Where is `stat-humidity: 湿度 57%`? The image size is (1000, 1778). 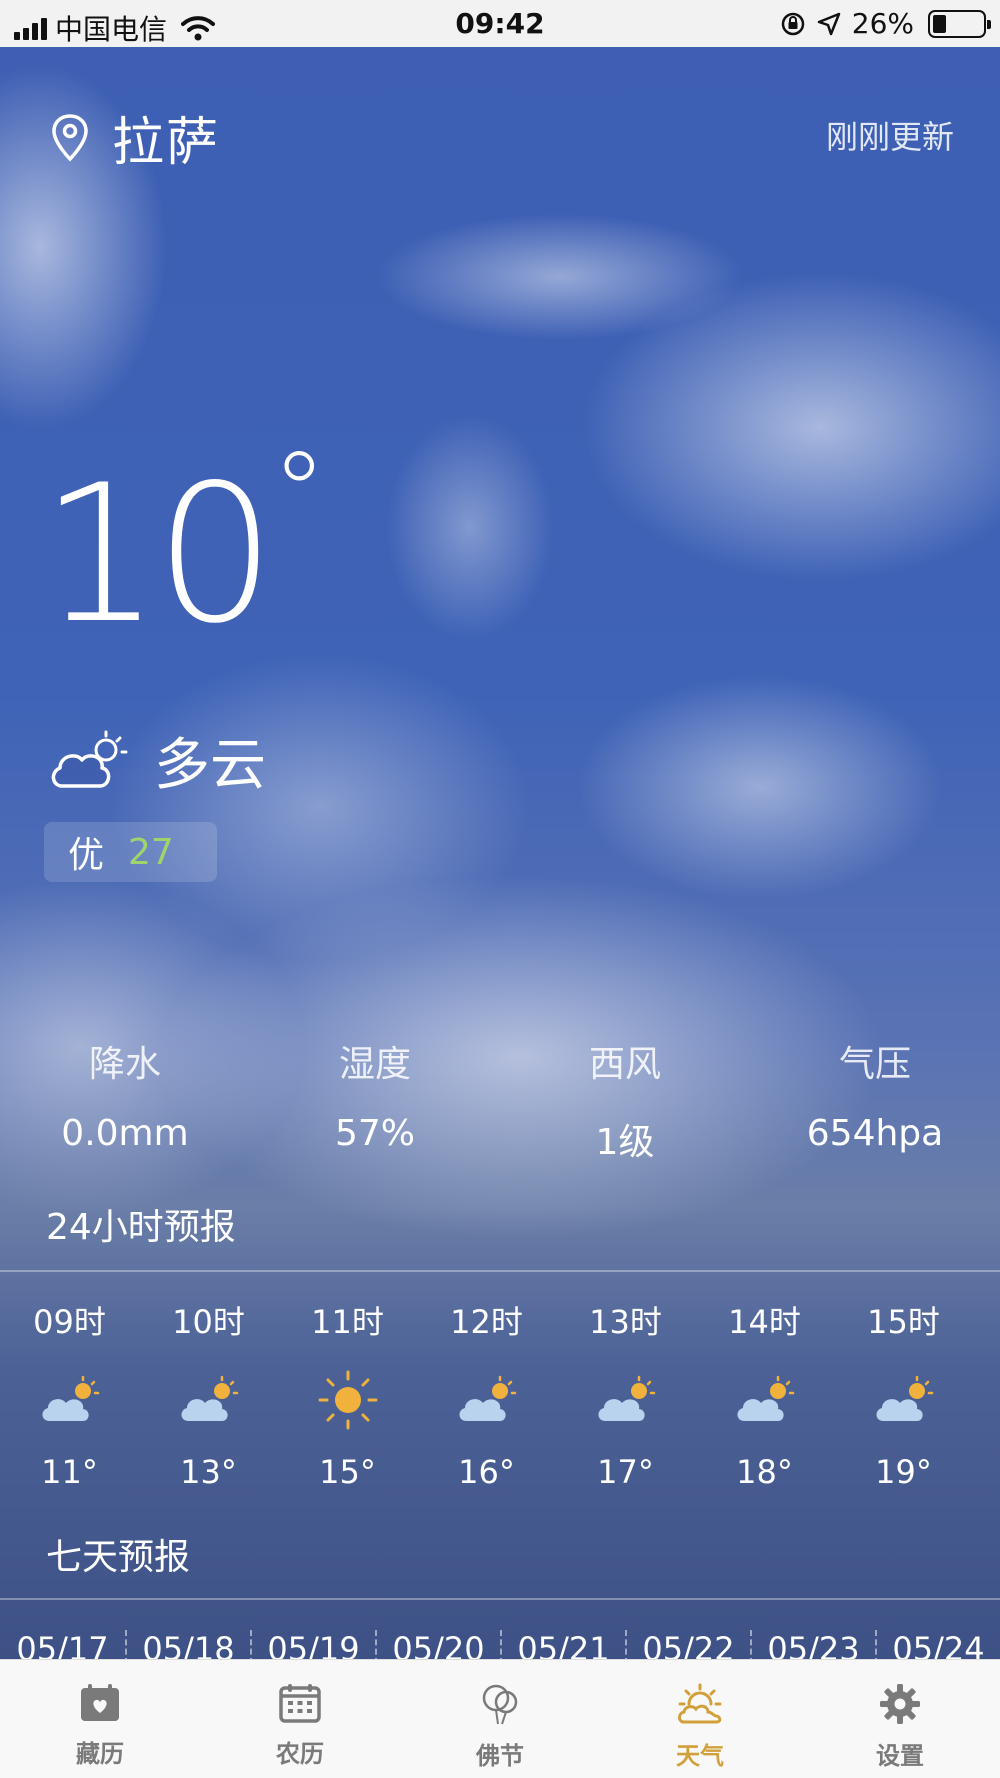
stat-humidity: 湿度 57% is located at coordinates (375, 1100).